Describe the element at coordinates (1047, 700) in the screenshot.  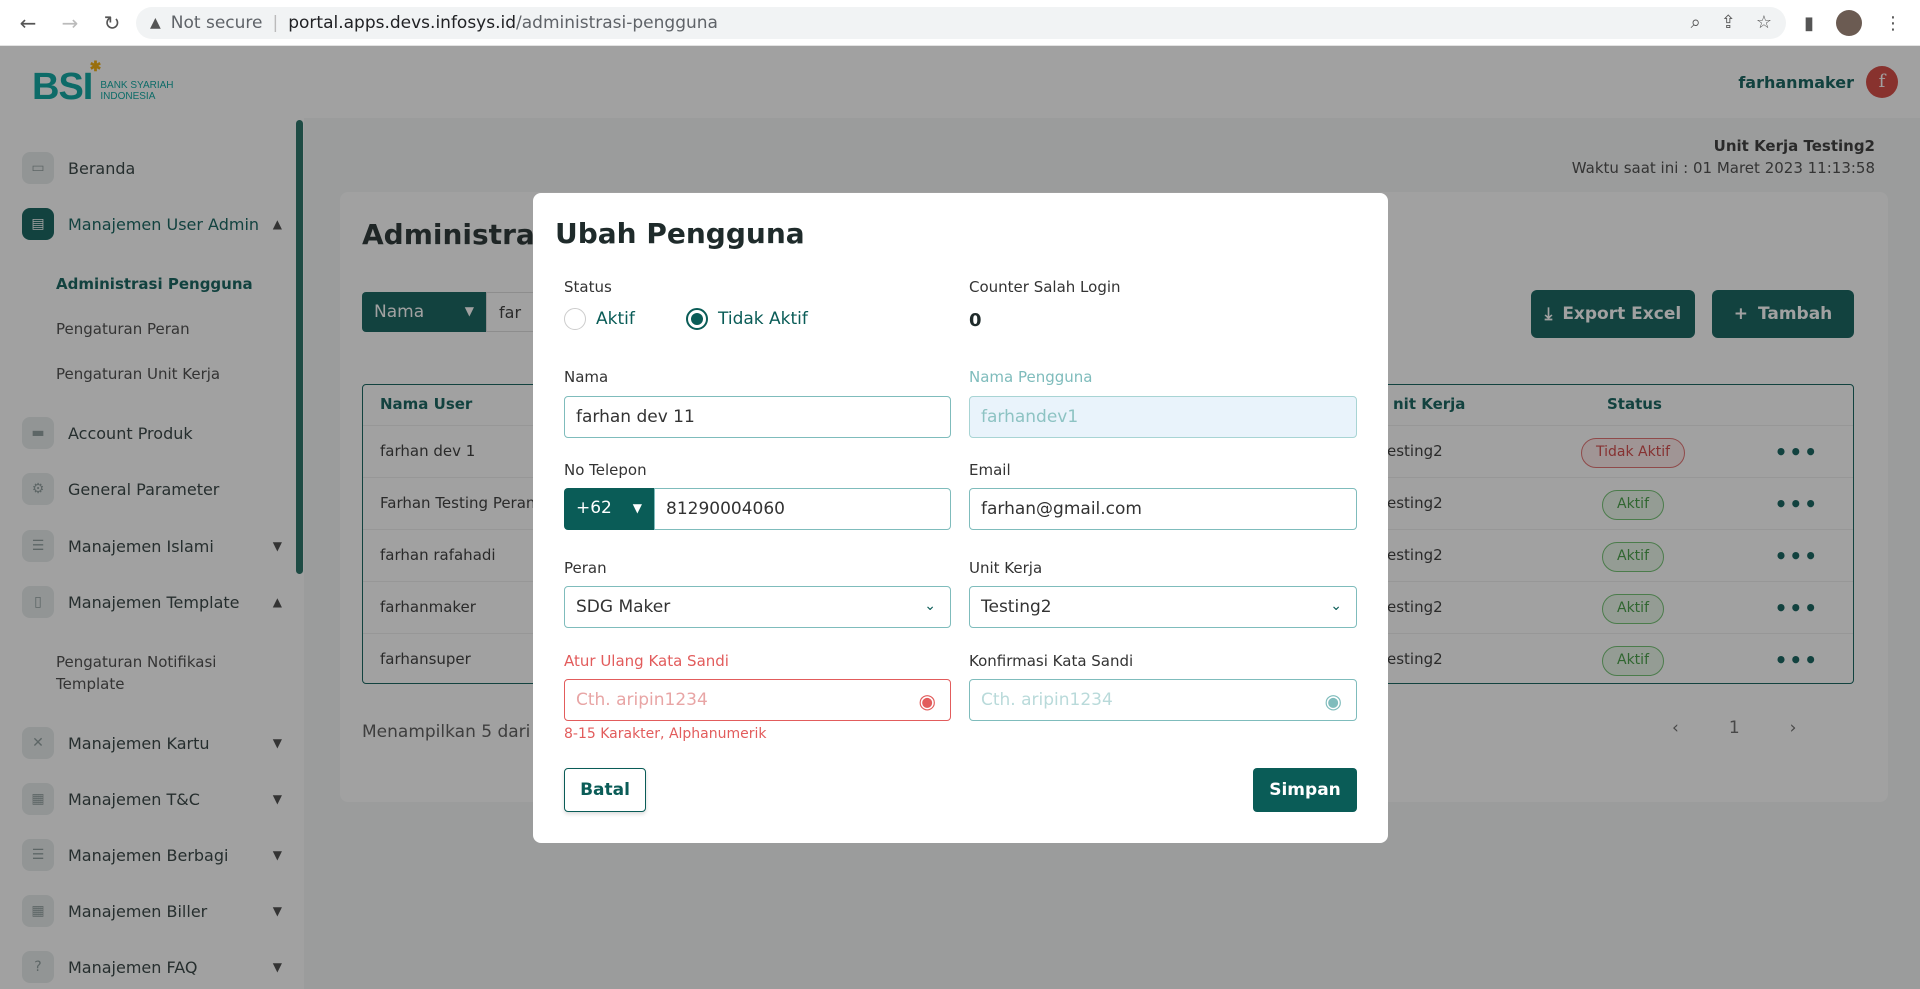
I see `confirm-password-placeholder: Cth. aripin1234` at that location.